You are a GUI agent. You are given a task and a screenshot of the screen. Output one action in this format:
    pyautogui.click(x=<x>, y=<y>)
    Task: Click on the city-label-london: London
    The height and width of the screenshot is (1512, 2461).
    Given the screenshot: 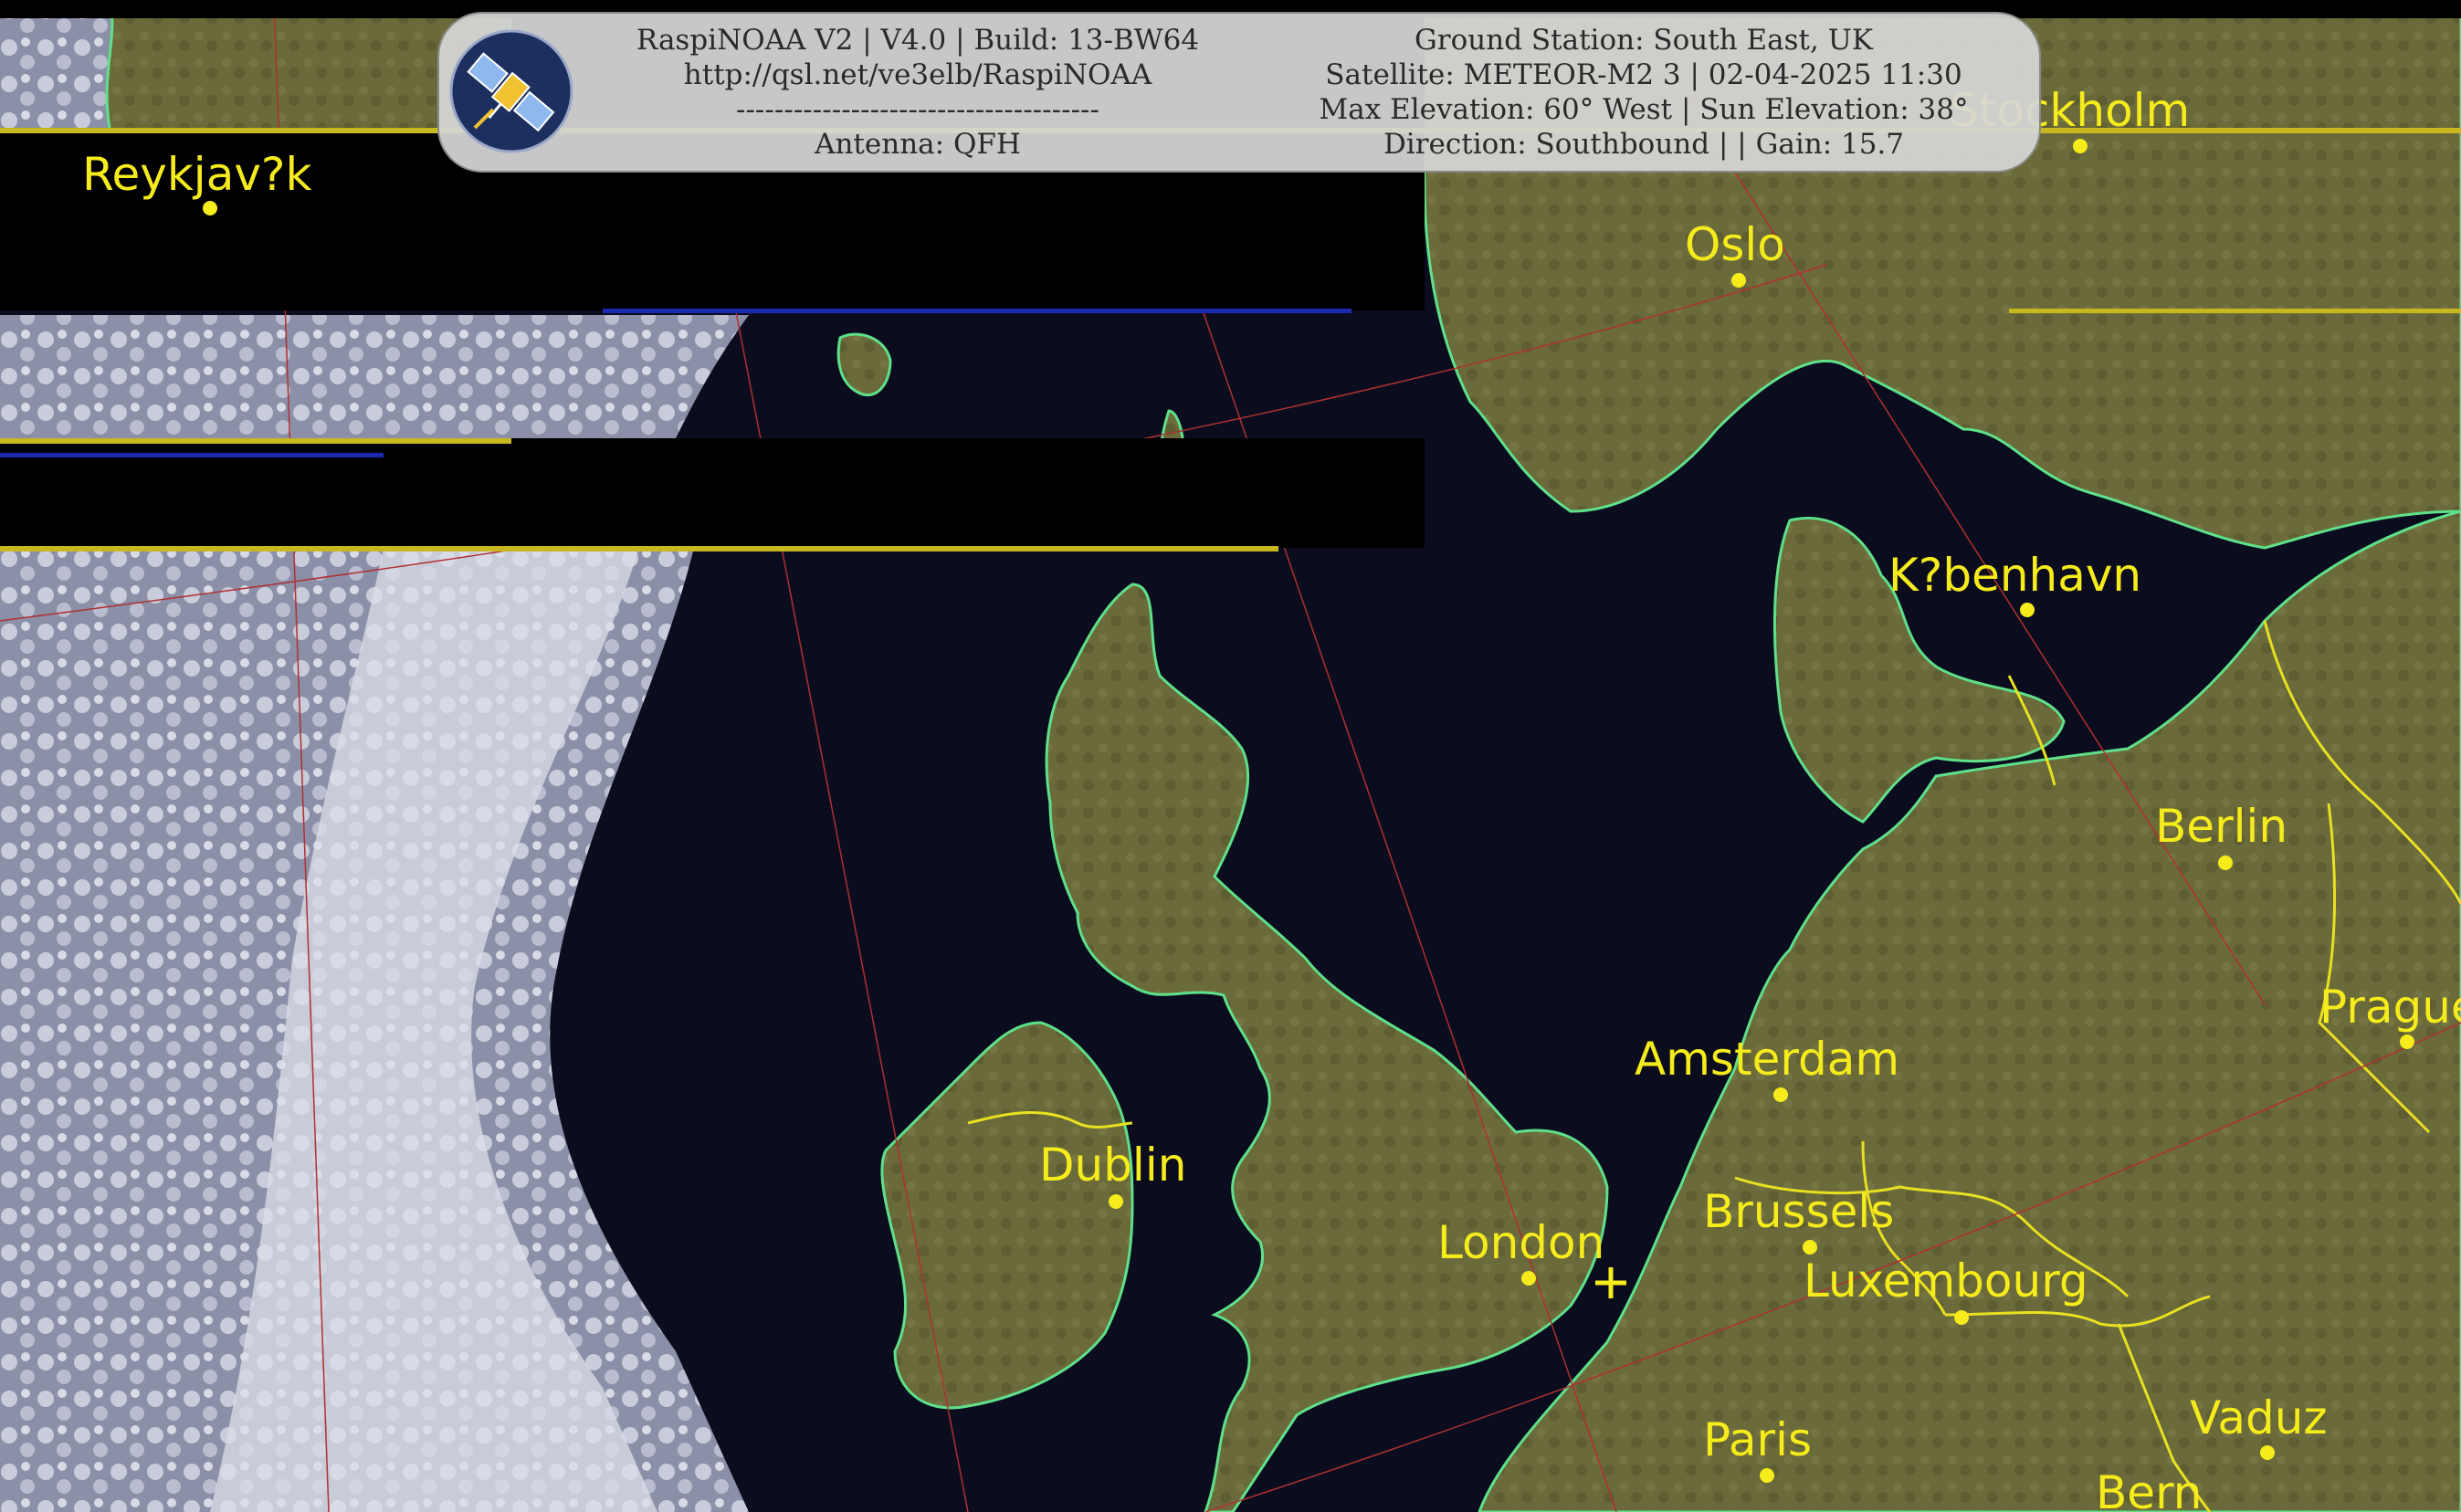 What is the action you would take?
    pyautogui.click(x=1520, y=1242)
    